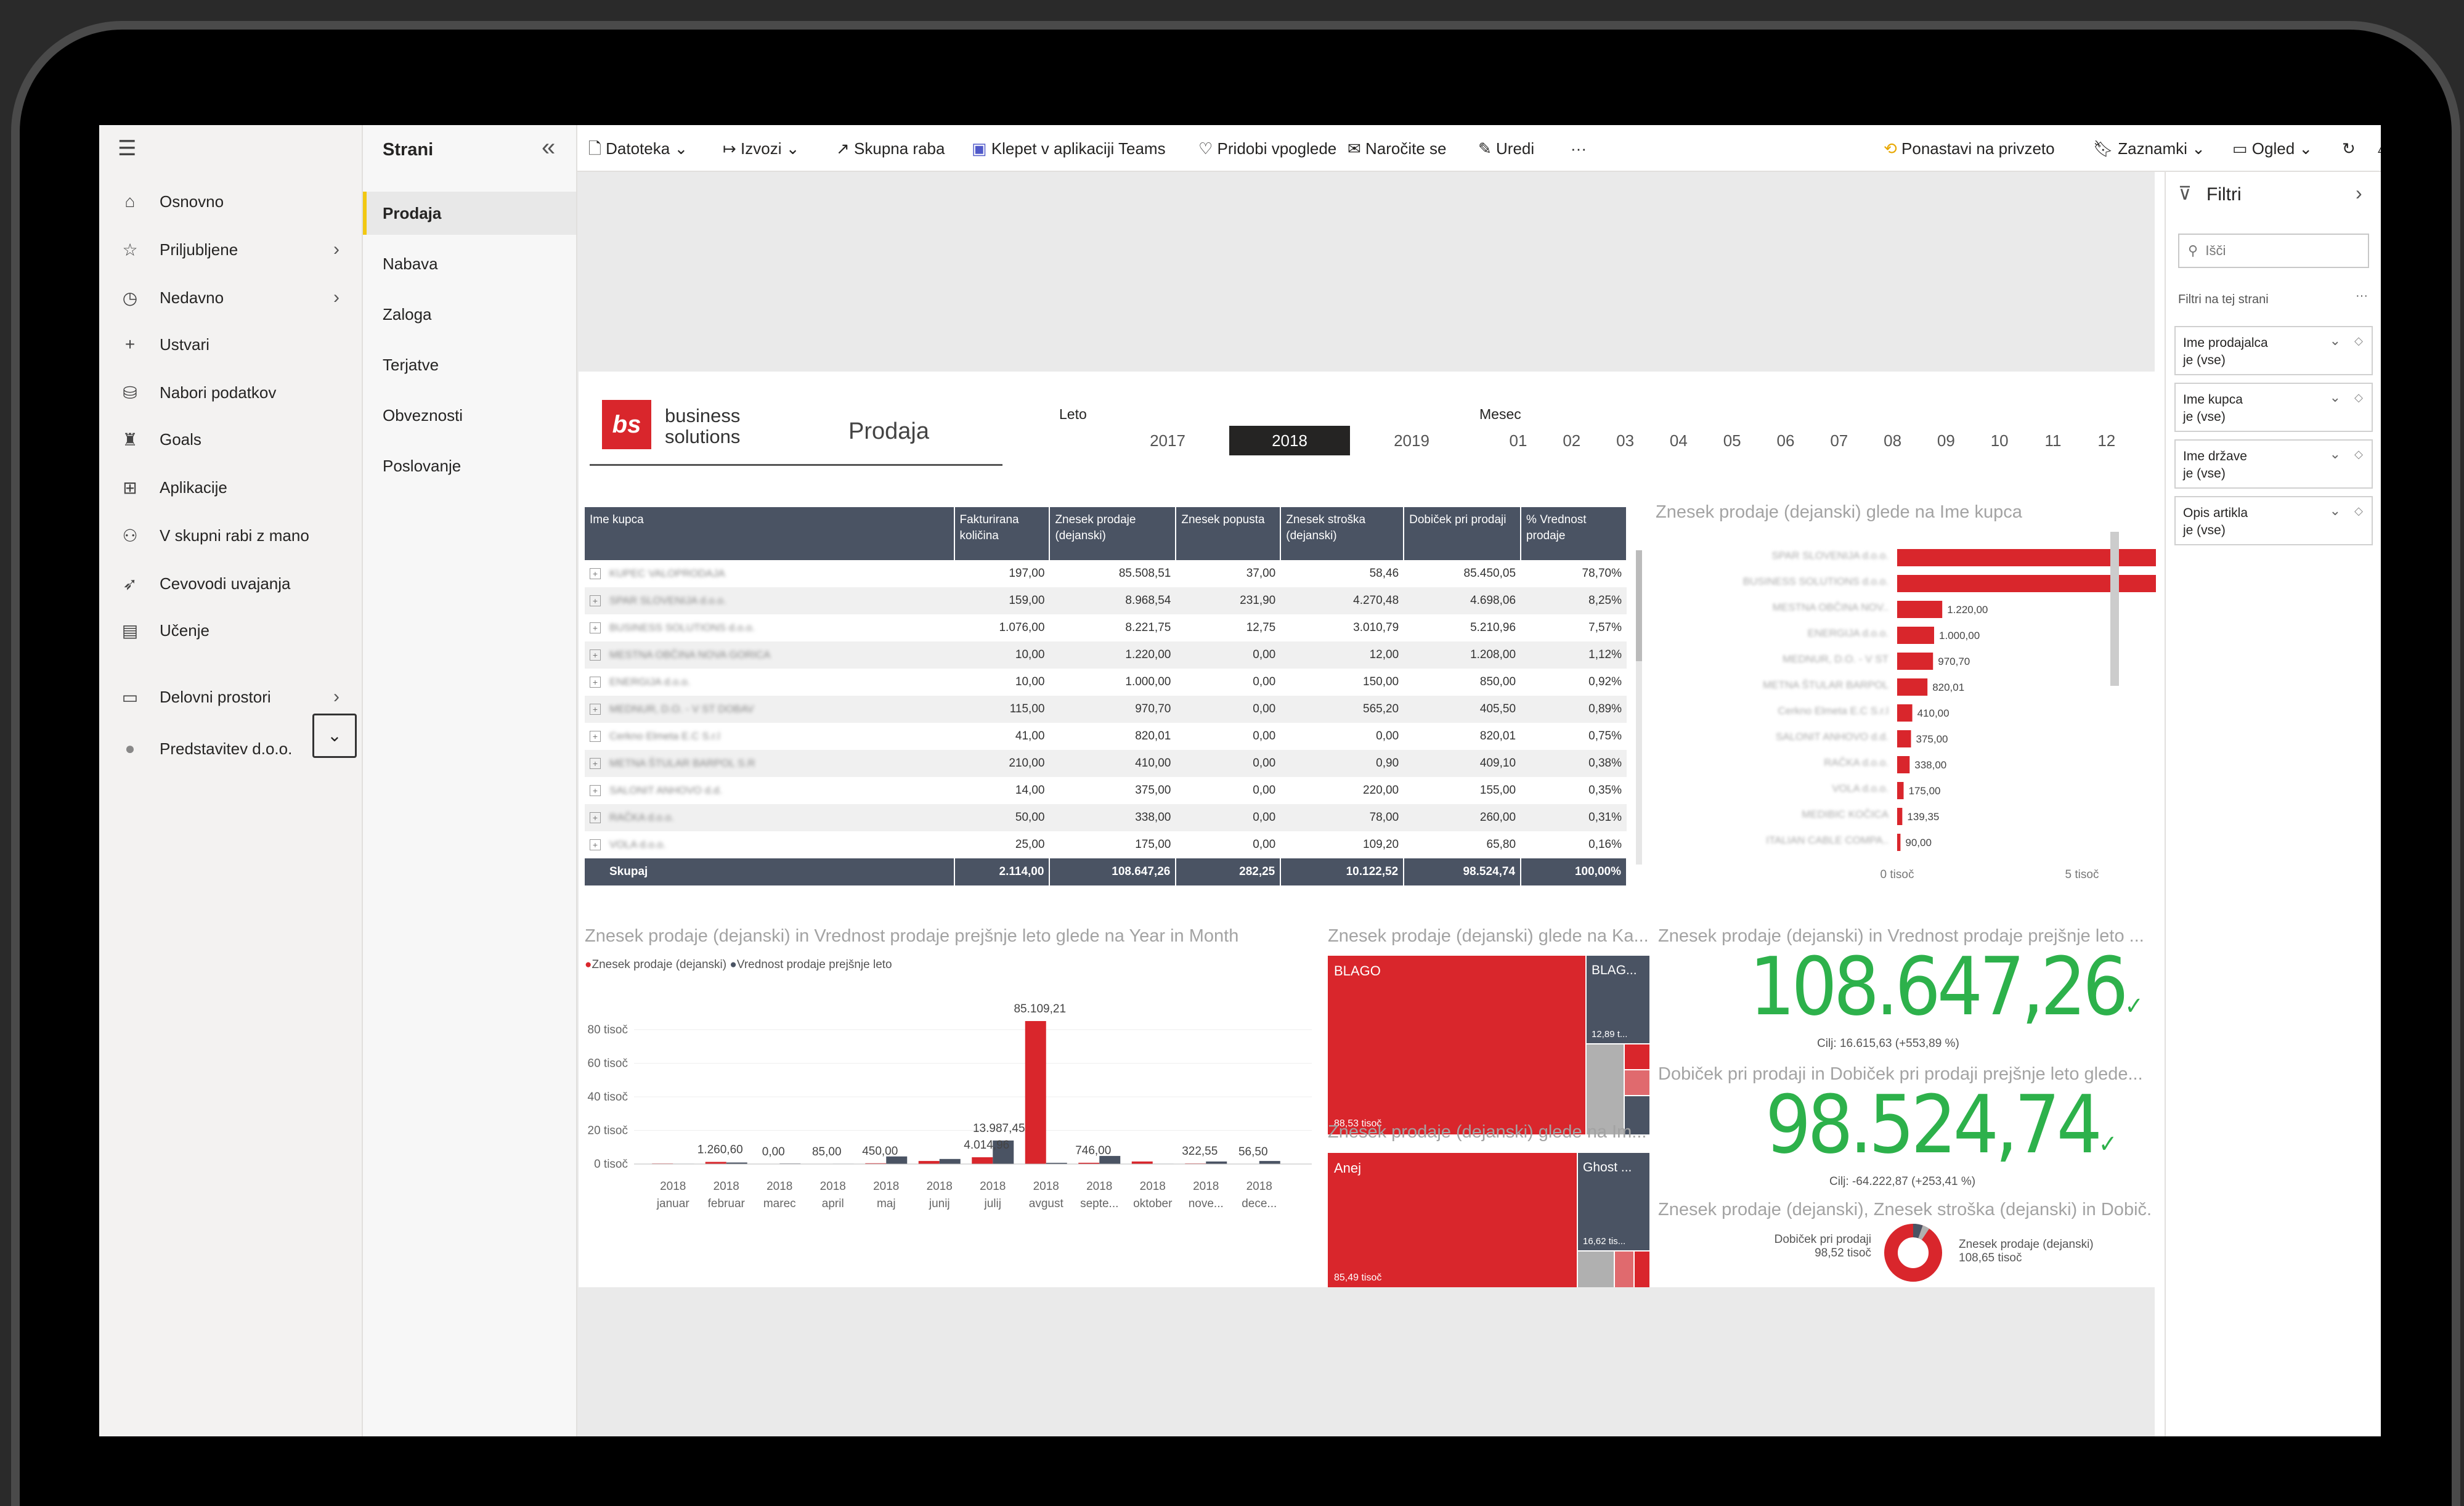 This screenshot has height=1506, width=2464. Describe the element at coordinates (2349, 148) in the screenshot. I see `refresh-icon: ↻` at that location.